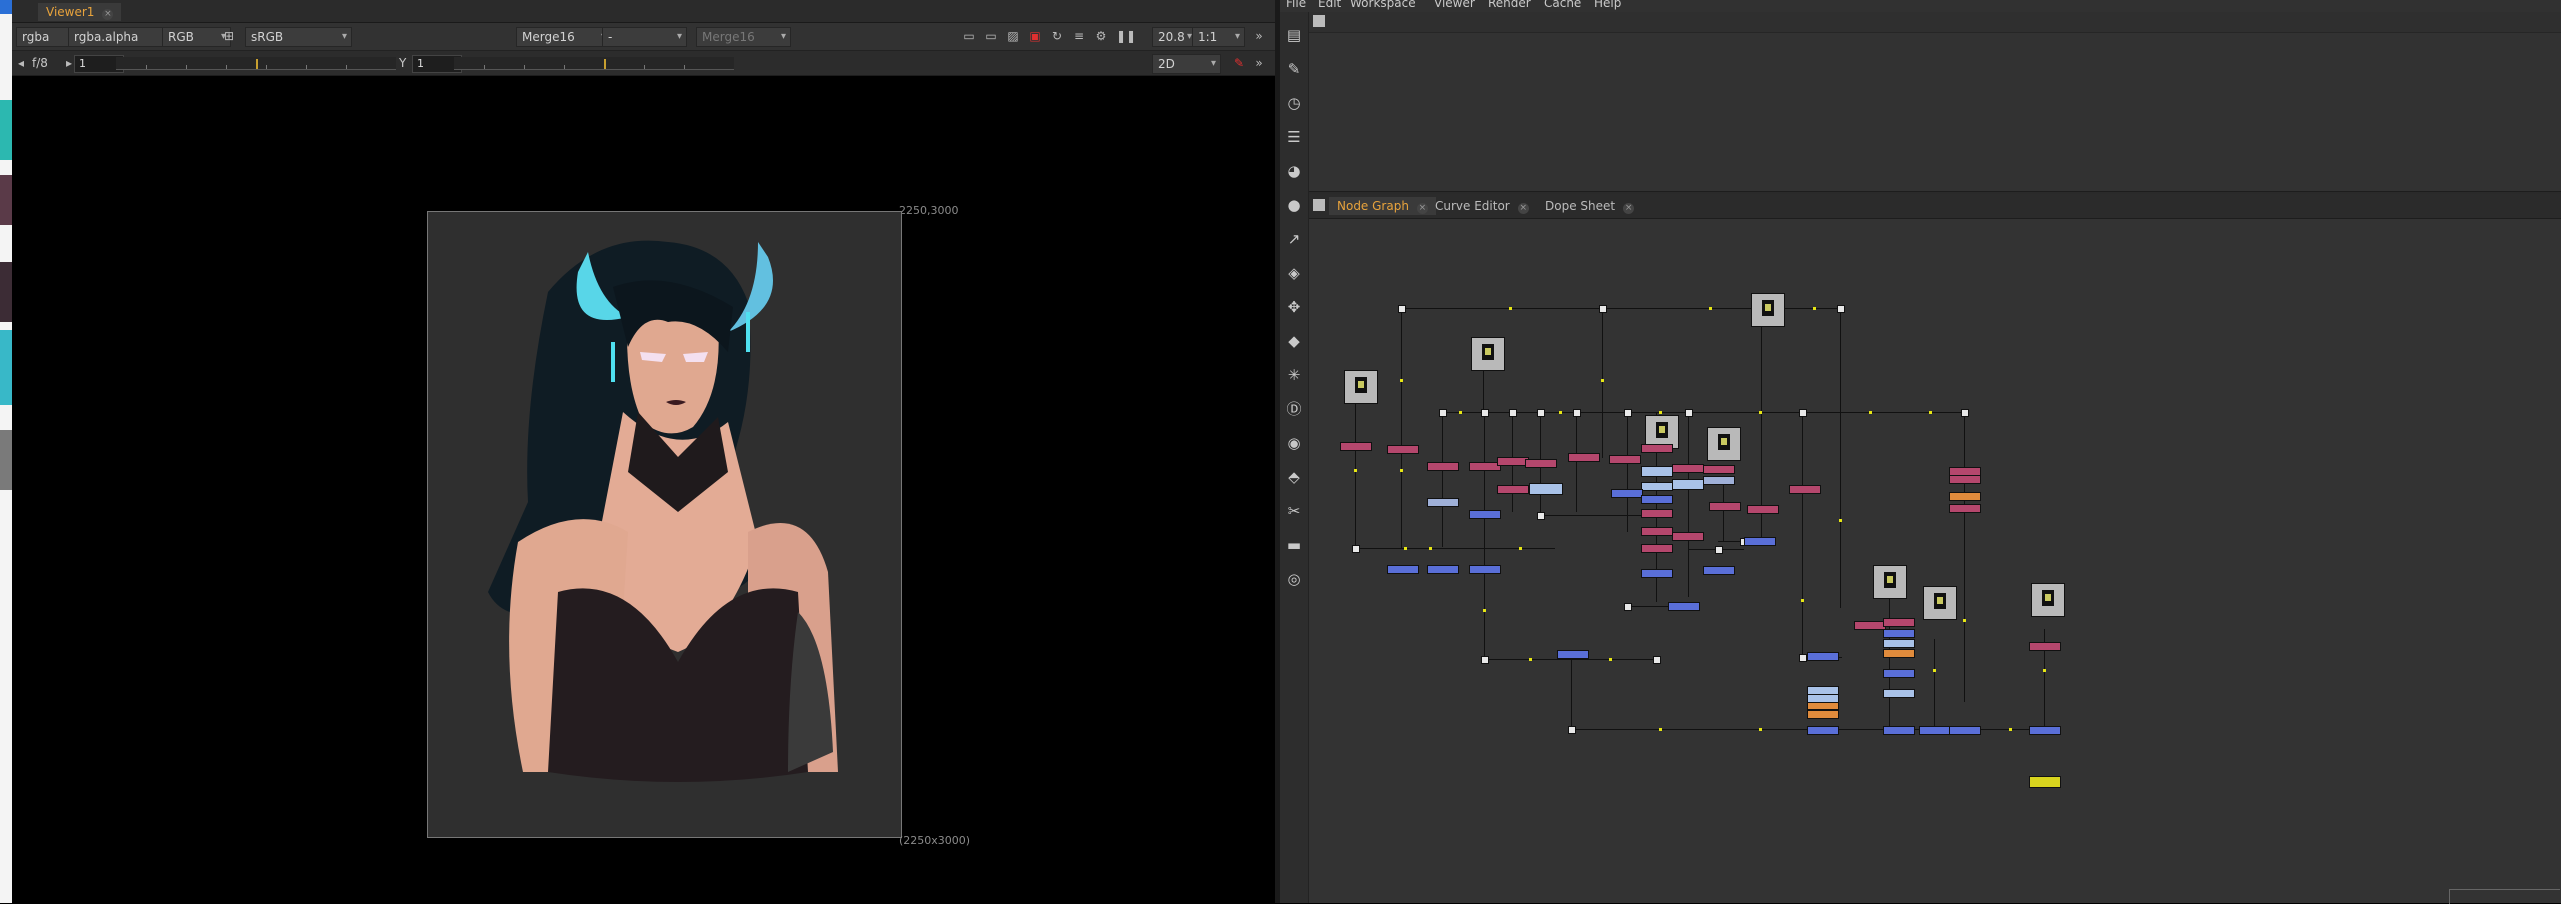 The width and height of the screenshot is (2561, 904). Describe the element at coordinates (969, 36) in the screenshot. I see `roi-icon: ▭` at that location.